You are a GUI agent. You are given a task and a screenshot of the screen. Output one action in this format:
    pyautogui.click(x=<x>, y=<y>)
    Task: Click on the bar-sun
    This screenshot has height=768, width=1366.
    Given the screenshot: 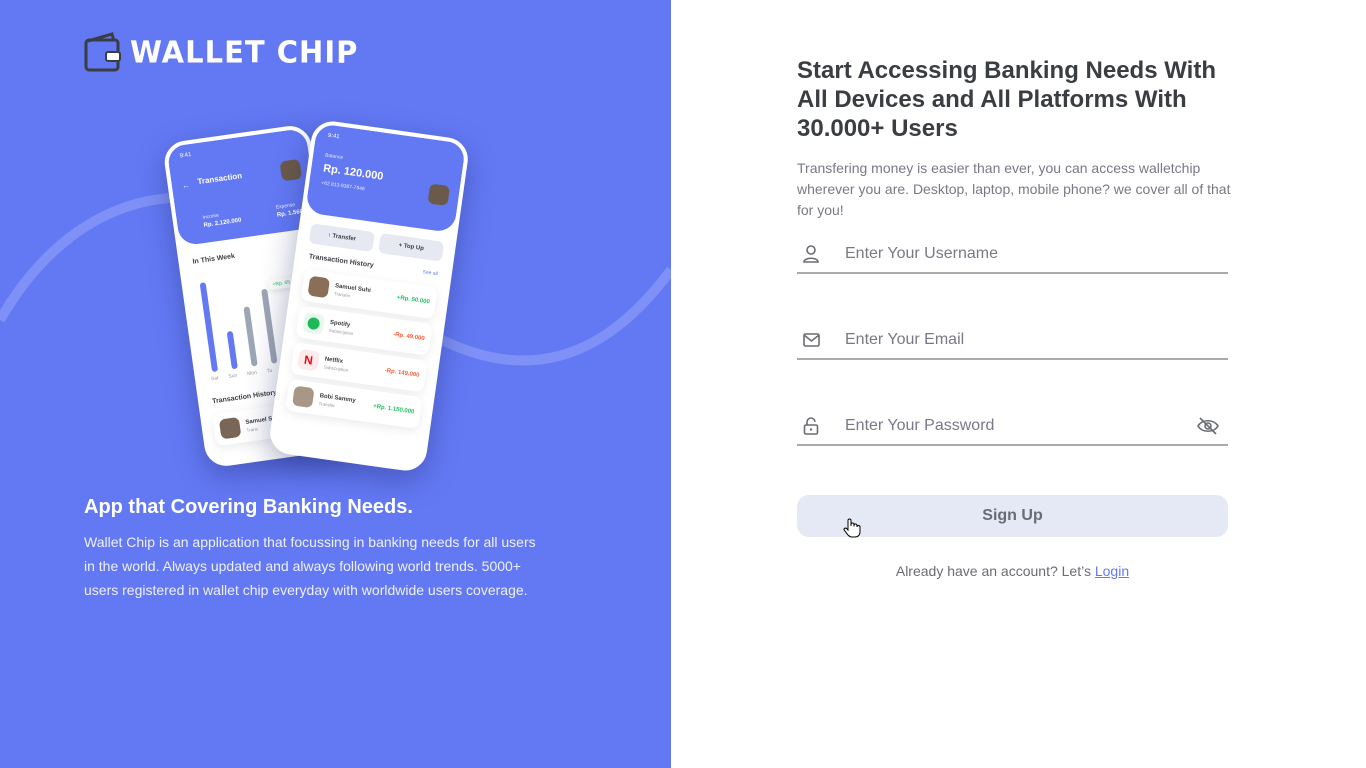 What is the action you would take?
    pyautogui.click(x=232, y=350)
    